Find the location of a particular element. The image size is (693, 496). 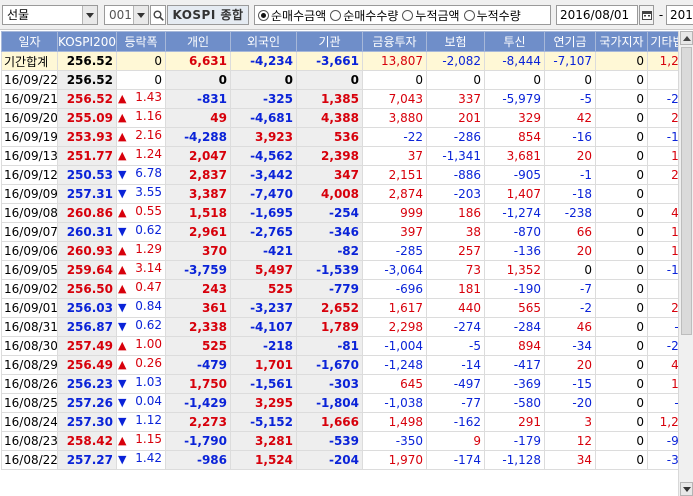

value-cell: -1,038 is located at coordinates (394, 403).